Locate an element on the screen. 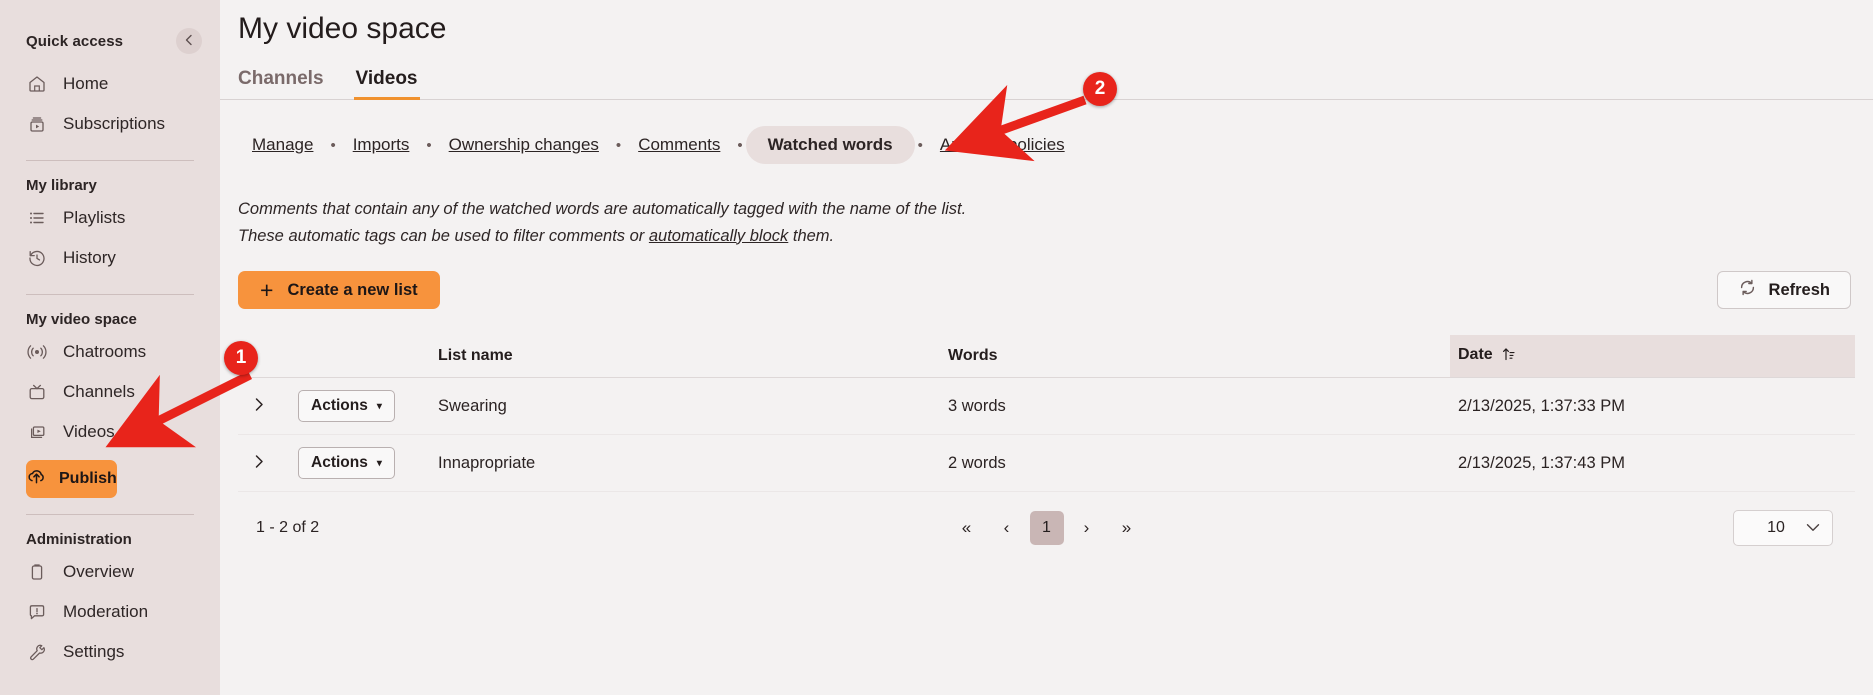 This screenshot has width=1873, height=695. cell-actions: Actions ▾ is located at coordinates (360, 463).